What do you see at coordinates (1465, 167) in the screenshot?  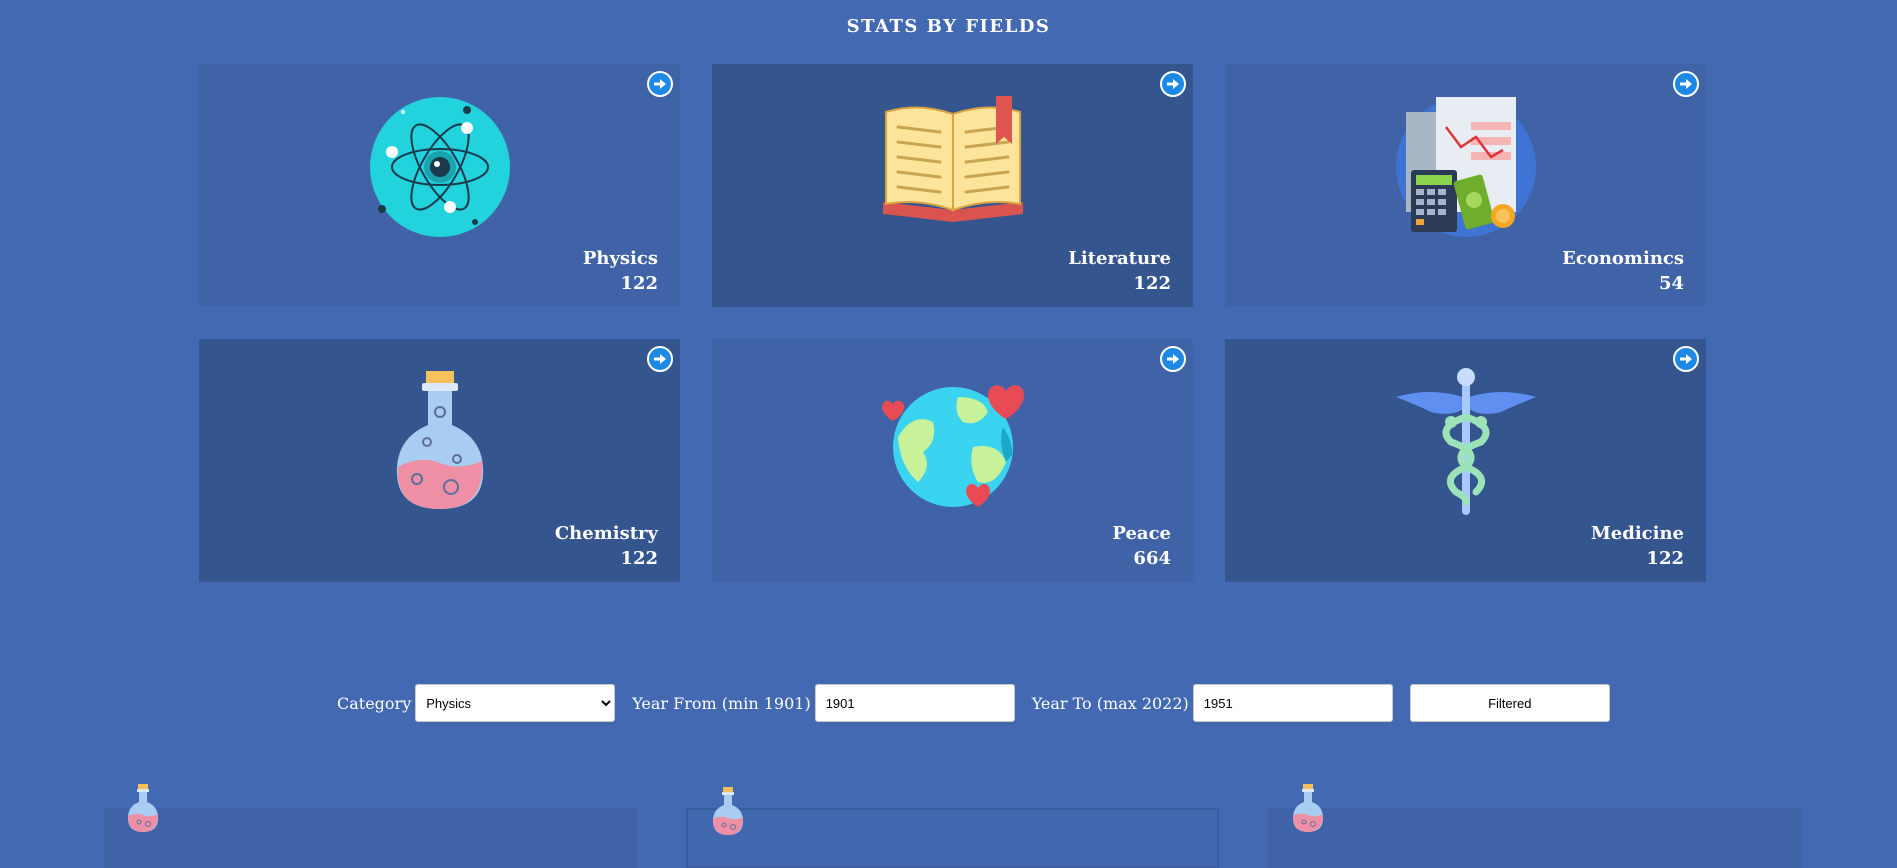 I see `economics-icon` at bounding box center [1465, 167].